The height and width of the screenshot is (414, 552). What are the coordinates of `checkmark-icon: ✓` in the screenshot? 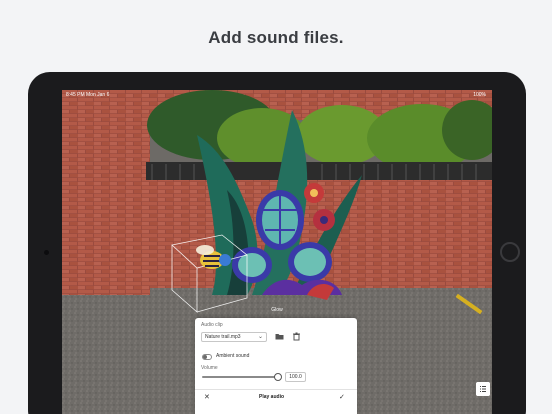 It's located at (342, 397).